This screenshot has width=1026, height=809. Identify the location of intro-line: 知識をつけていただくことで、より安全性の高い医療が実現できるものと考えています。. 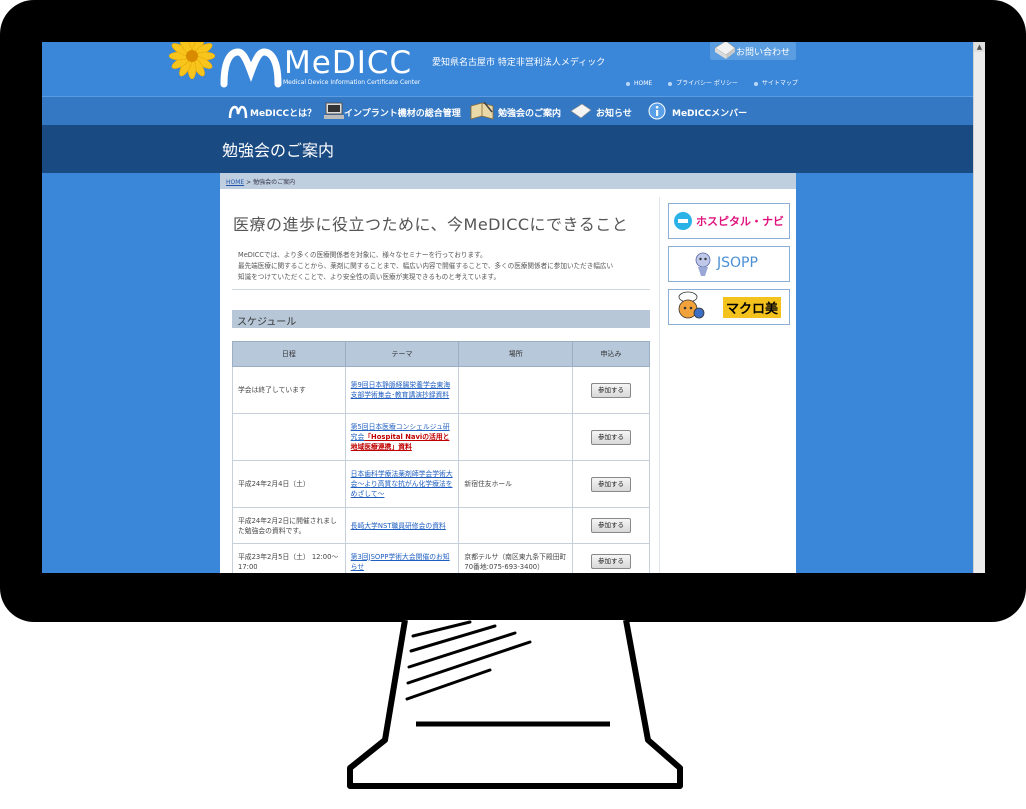
(369, 277).